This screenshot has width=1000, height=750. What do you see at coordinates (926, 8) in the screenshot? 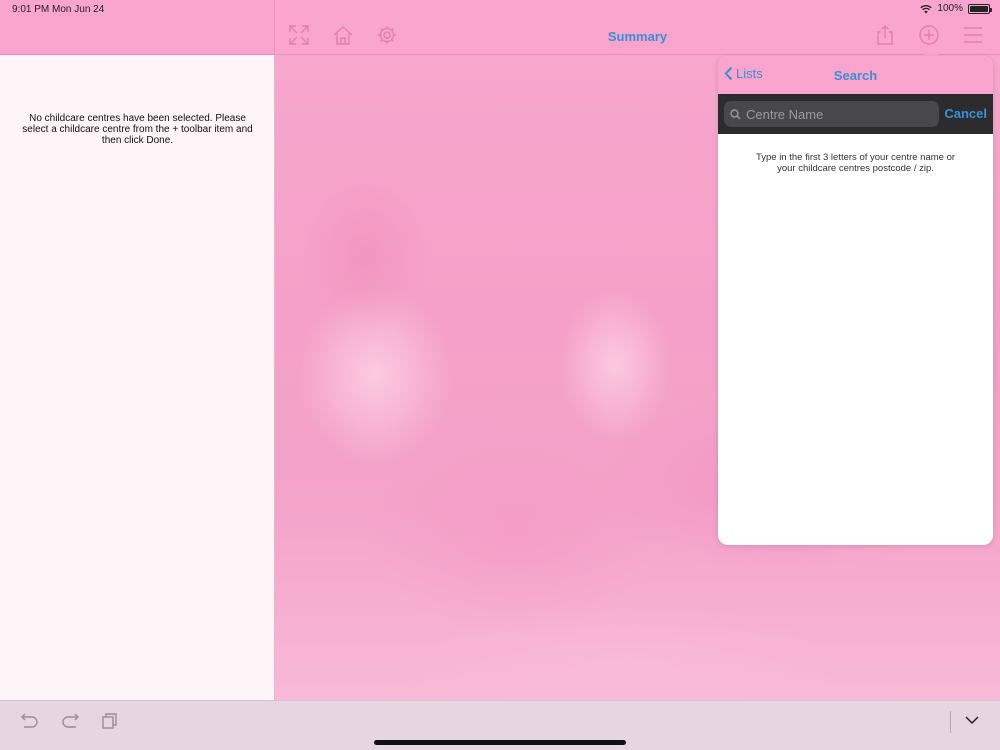
I see `wifi-icon` at bounding box center [926, 8].